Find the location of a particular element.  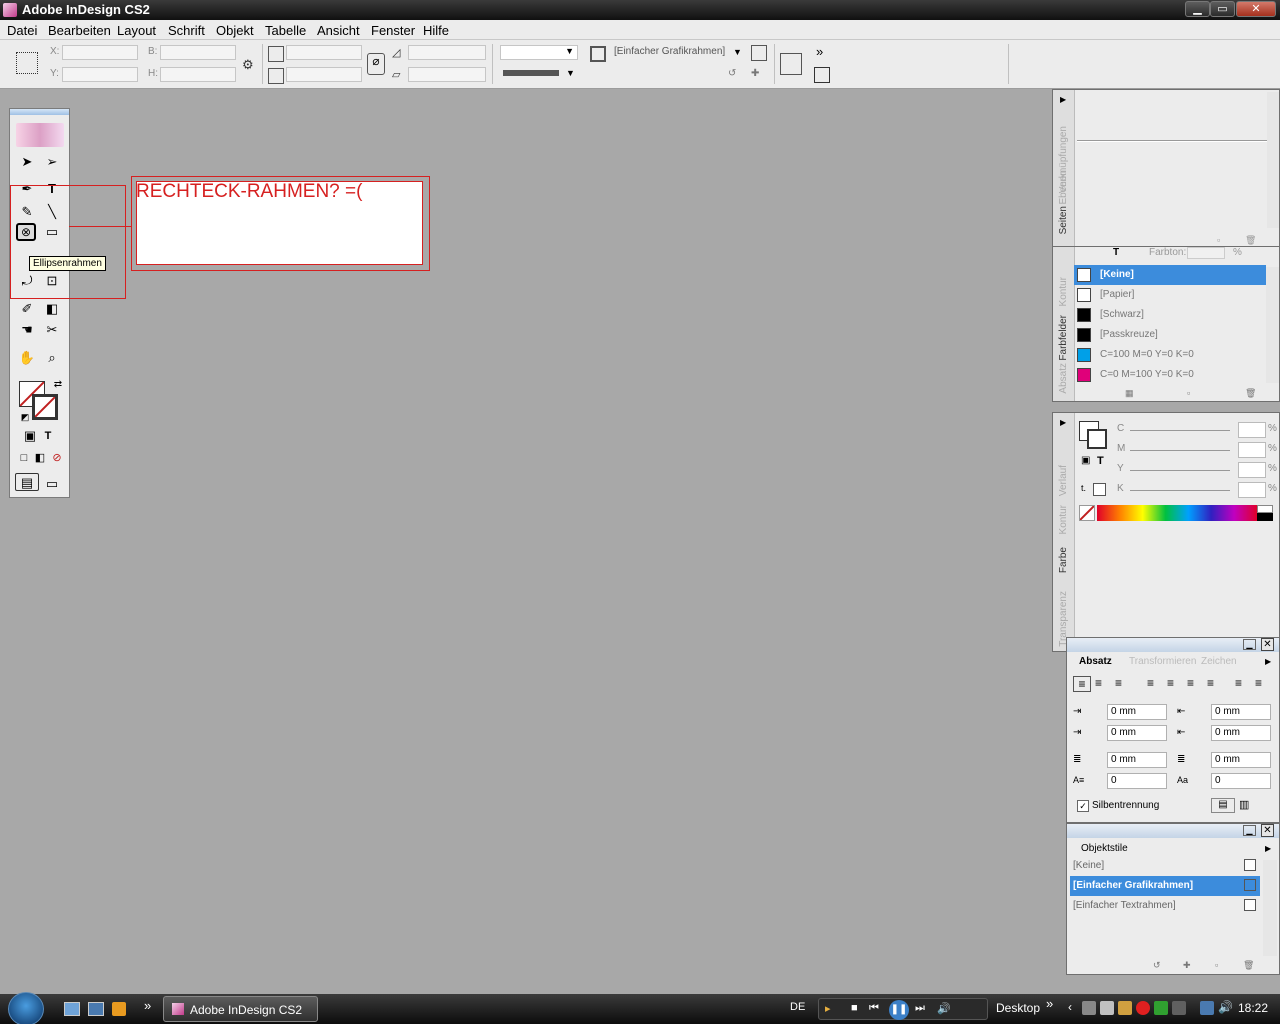

new-style-icon: ✚ is located at coordinates (759, 76).